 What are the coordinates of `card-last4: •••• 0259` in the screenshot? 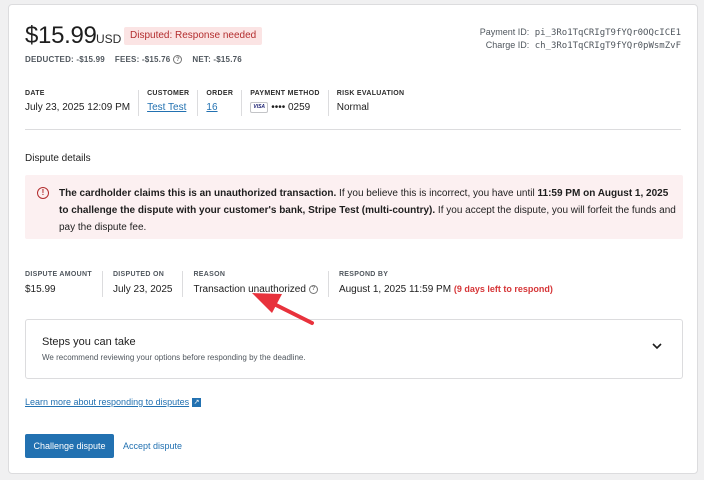 It's located at (291, 108).